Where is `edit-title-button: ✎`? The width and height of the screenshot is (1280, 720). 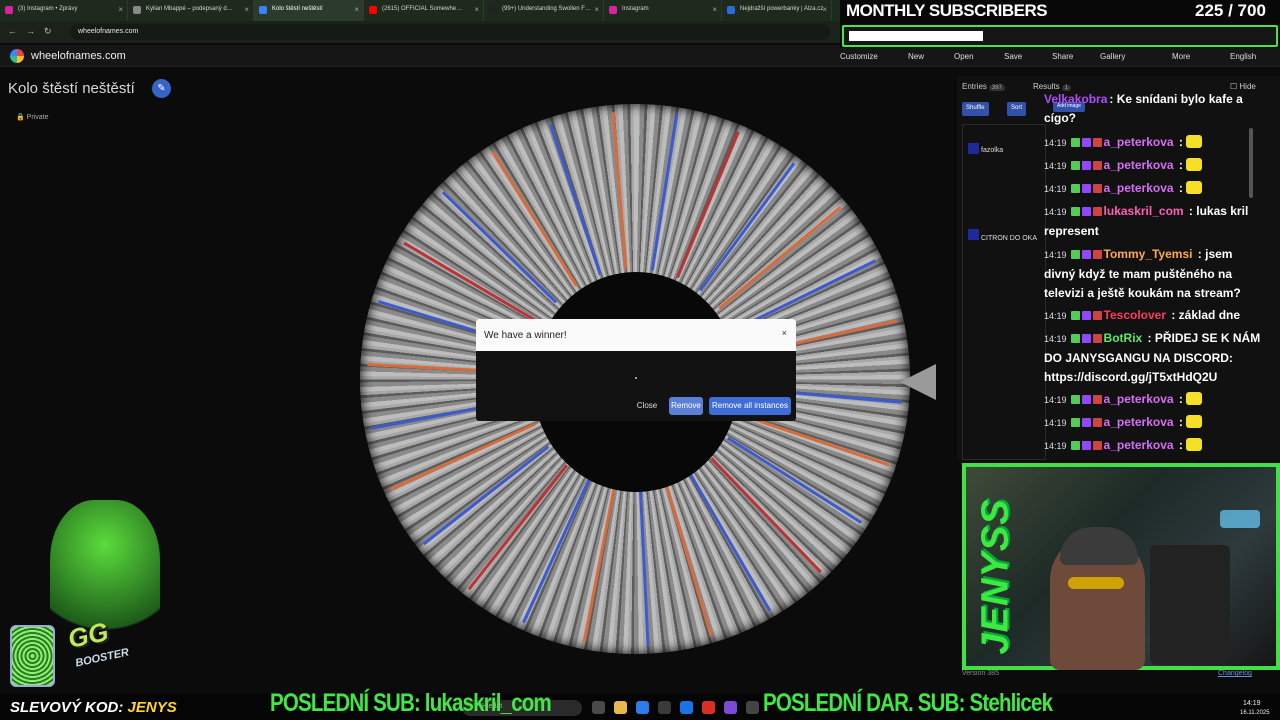
edit-title-button: ✎ is located at coordinates (161, 88).